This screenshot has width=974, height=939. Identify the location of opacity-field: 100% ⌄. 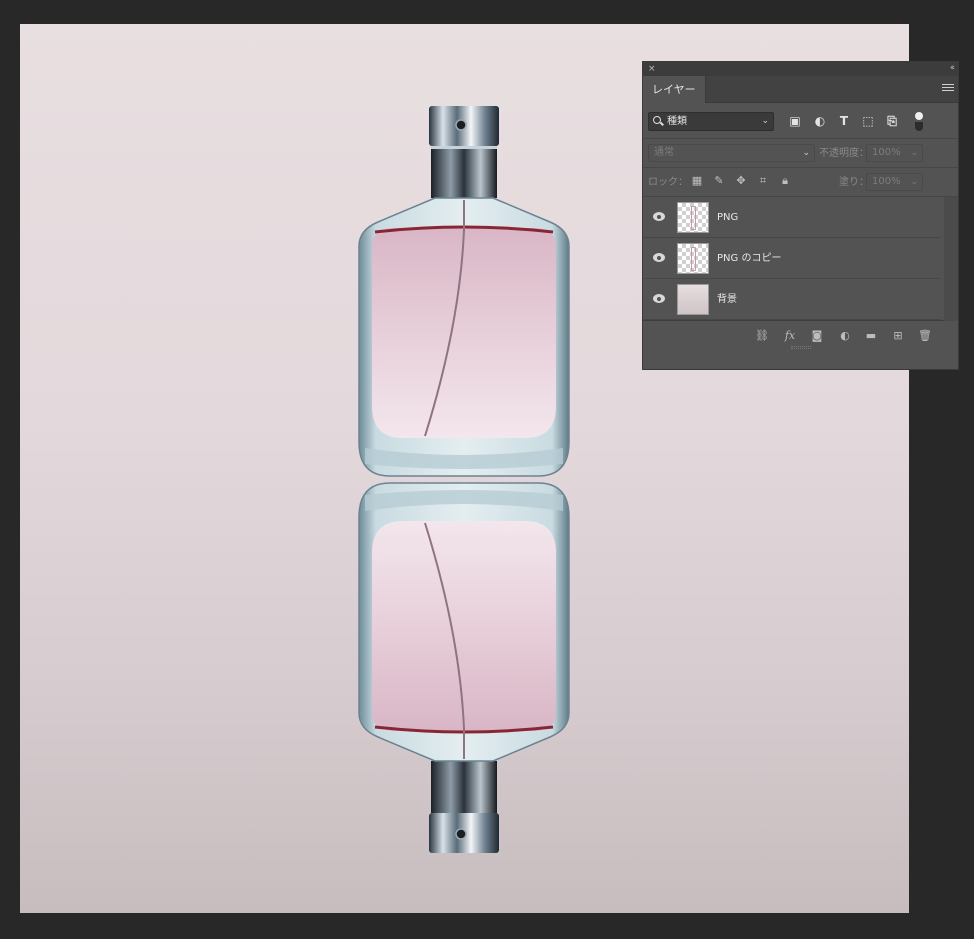
(894, 153).